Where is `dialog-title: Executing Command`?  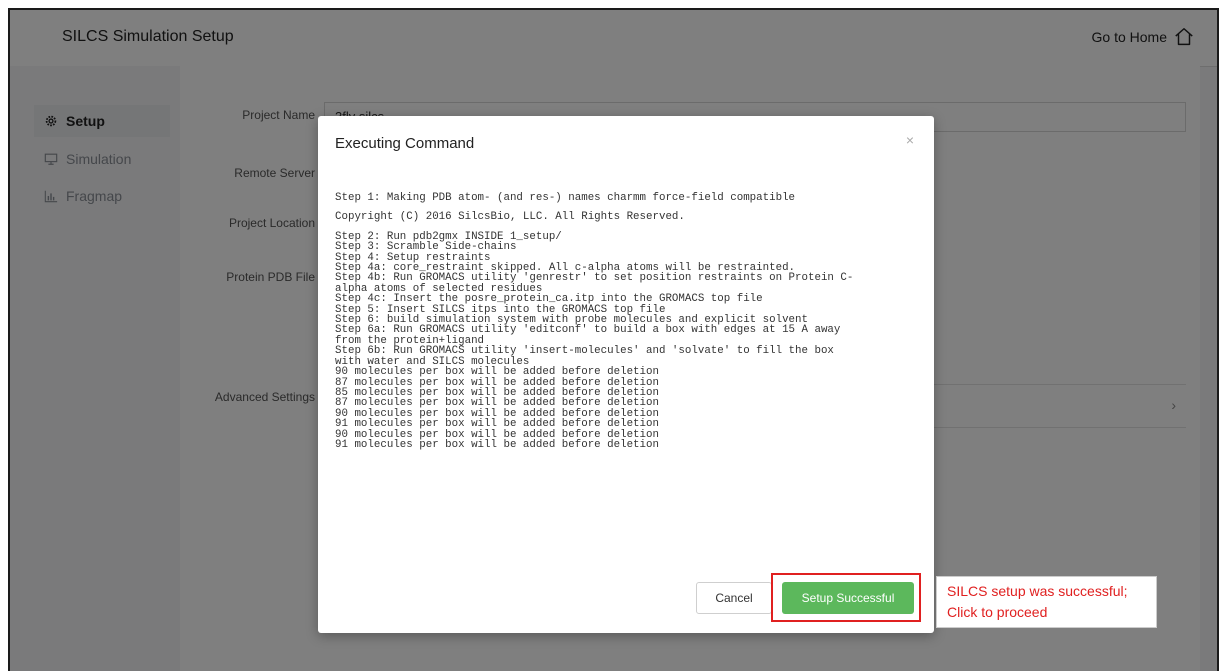
dialog-title: Executing Command is located at coordinates (405, 143).